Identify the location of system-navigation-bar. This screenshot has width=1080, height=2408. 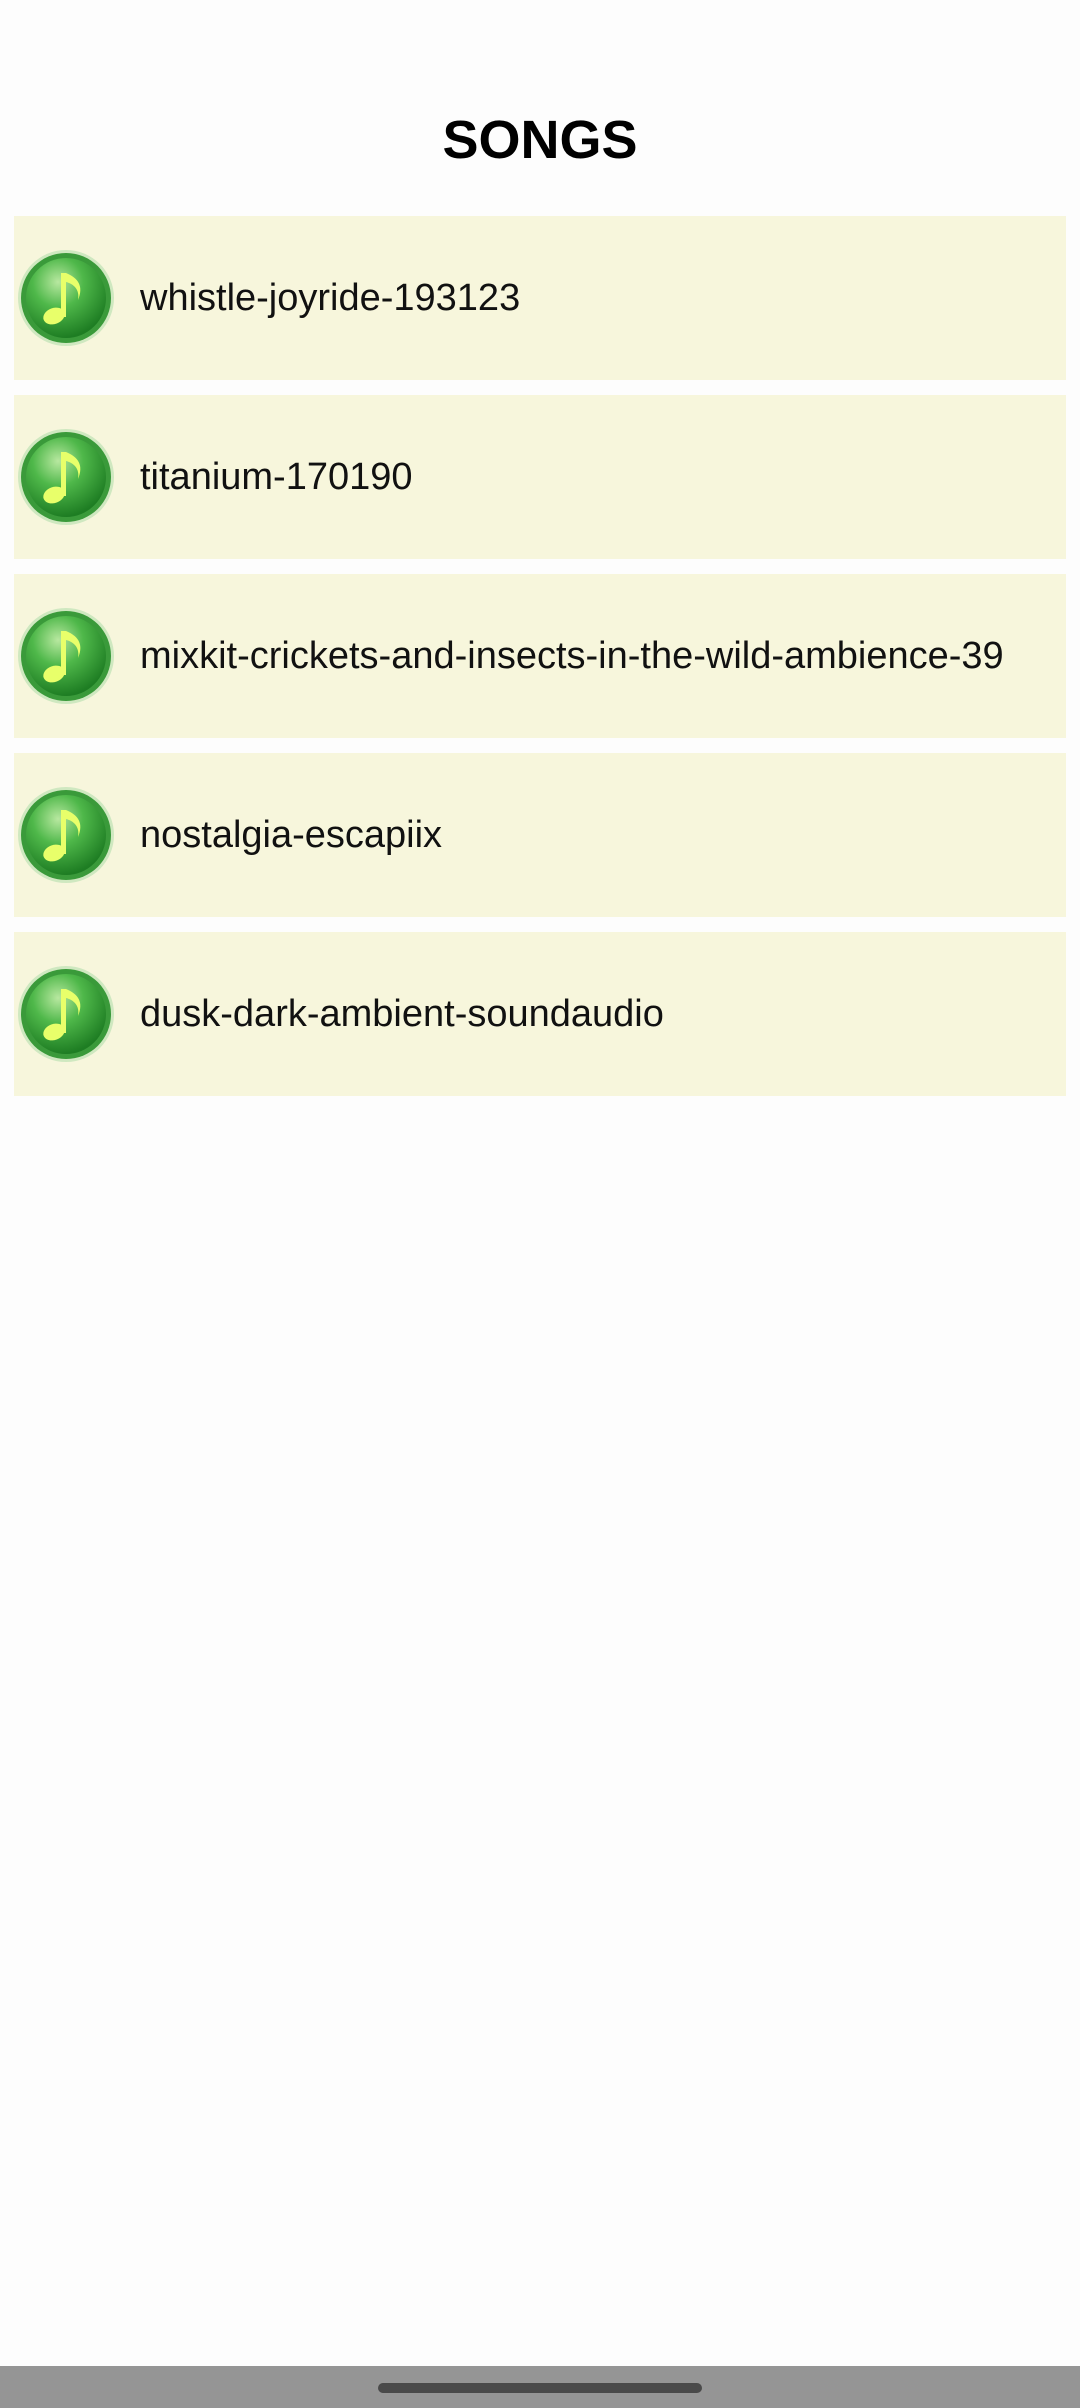
(540, 2387).